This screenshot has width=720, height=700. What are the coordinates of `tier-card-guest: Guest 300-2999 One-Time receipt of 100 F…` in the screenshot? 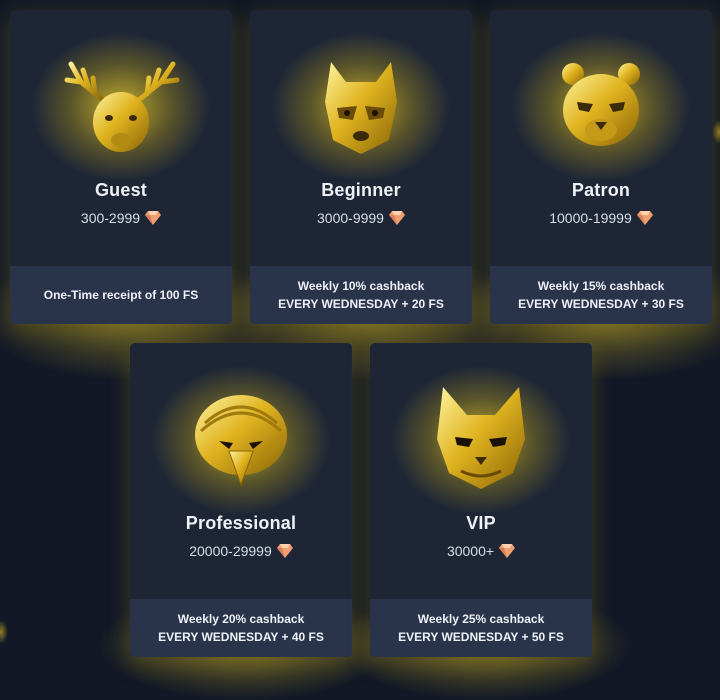 It's located at (121, 167).